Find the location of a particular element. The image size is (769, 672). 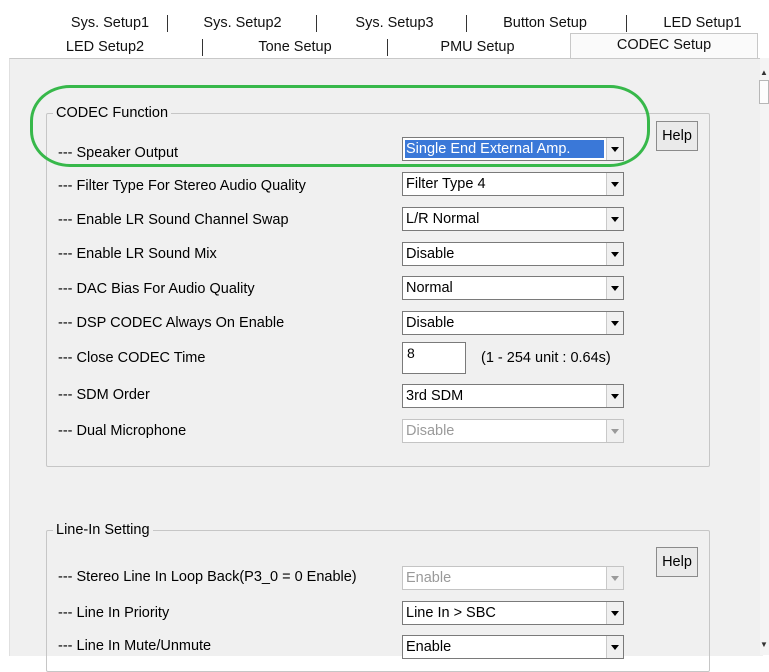

line-in-priority-label: --- Line In Priority is located at coordinates (114, 613).